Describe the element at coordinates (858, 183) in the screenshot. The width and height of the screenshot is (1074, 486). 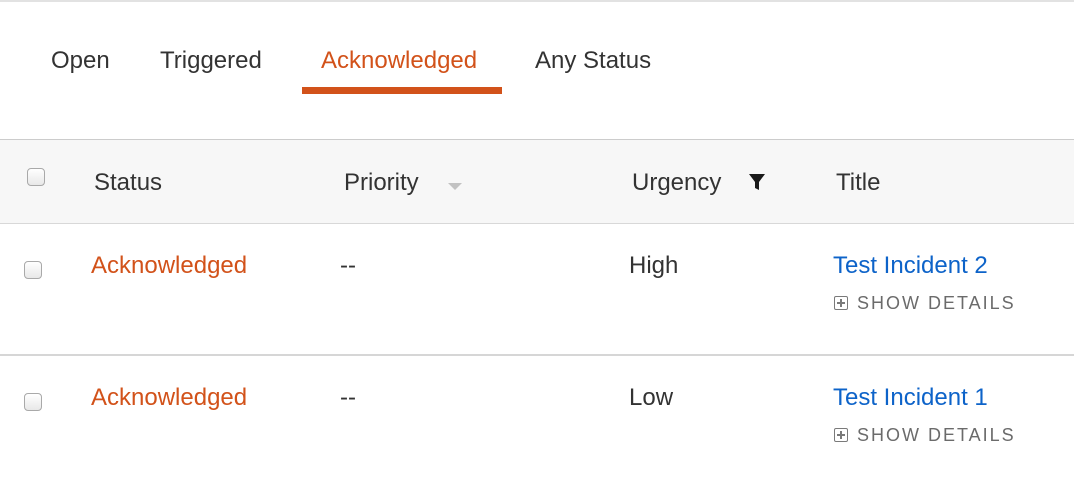
I see `column-header-title: Title` at that location.